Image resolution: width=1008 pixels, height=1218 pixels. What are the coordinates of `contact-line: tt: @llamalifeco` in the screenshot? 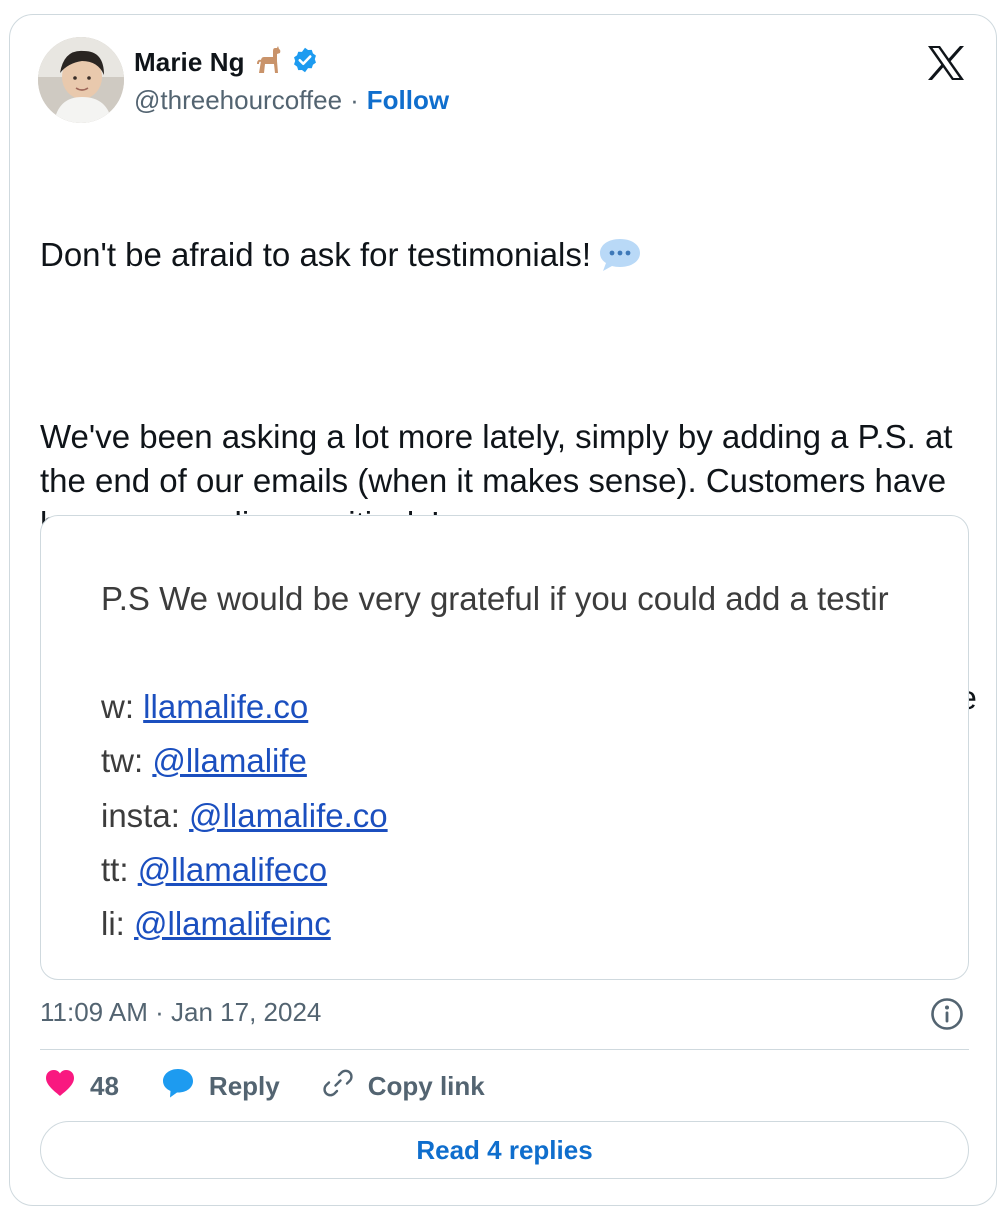 It's located at (214, 870).